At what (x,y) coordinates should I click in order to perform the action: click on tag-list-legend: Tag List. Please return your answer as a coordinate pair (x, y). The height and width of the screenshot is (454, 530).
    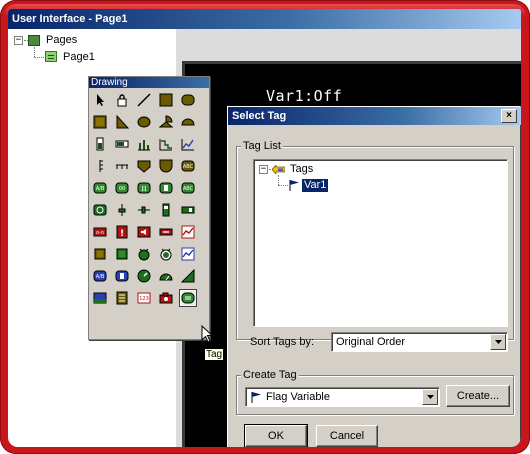
    Looking at the image, I should click on (262, 146).